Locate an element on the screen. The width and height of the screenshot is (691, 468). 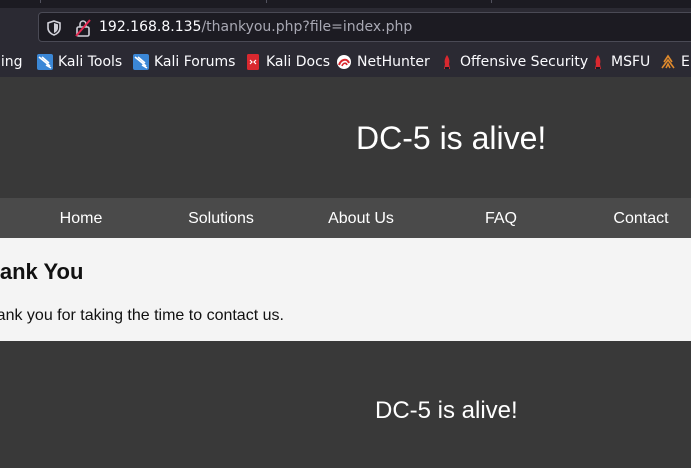
bookmark-kali-tools: Kali Tools is located at coordinates (79, 62).